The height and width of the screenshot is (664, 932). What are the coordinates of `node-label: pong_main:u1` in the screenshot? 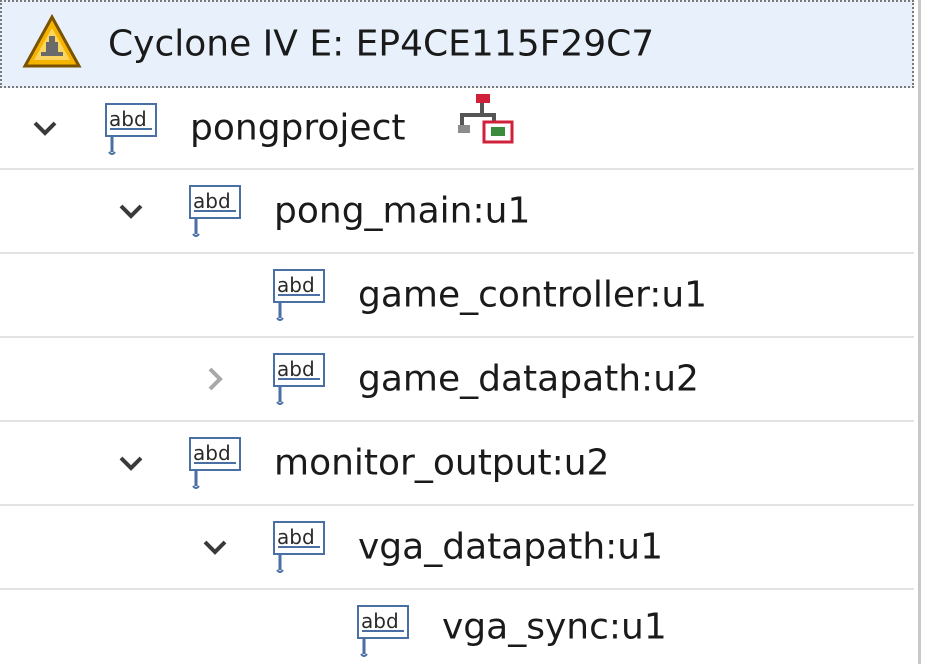 It's located at (402, 211).